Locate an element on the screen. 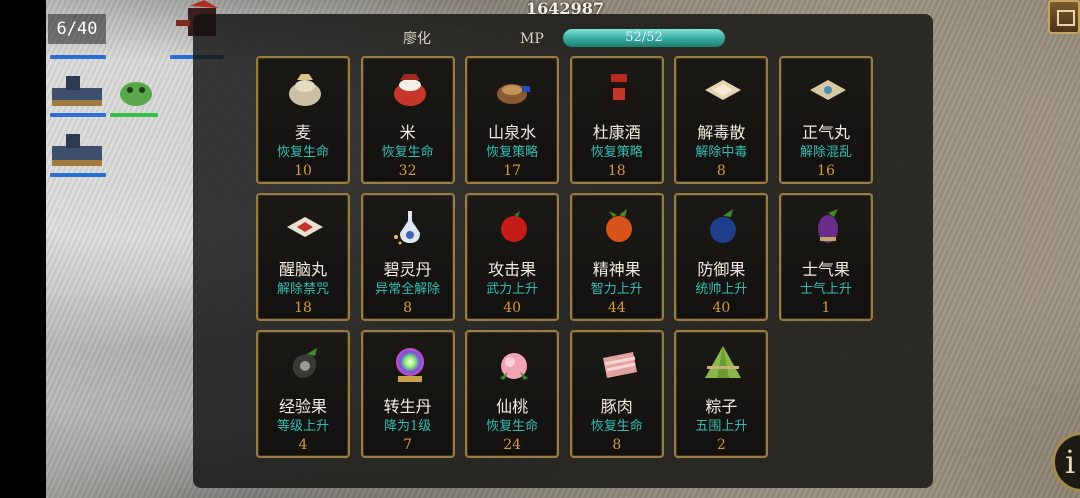 The height and width of the screenshot is (498, 1080). purple-fruit-icon is located at coordinates (828, 227).